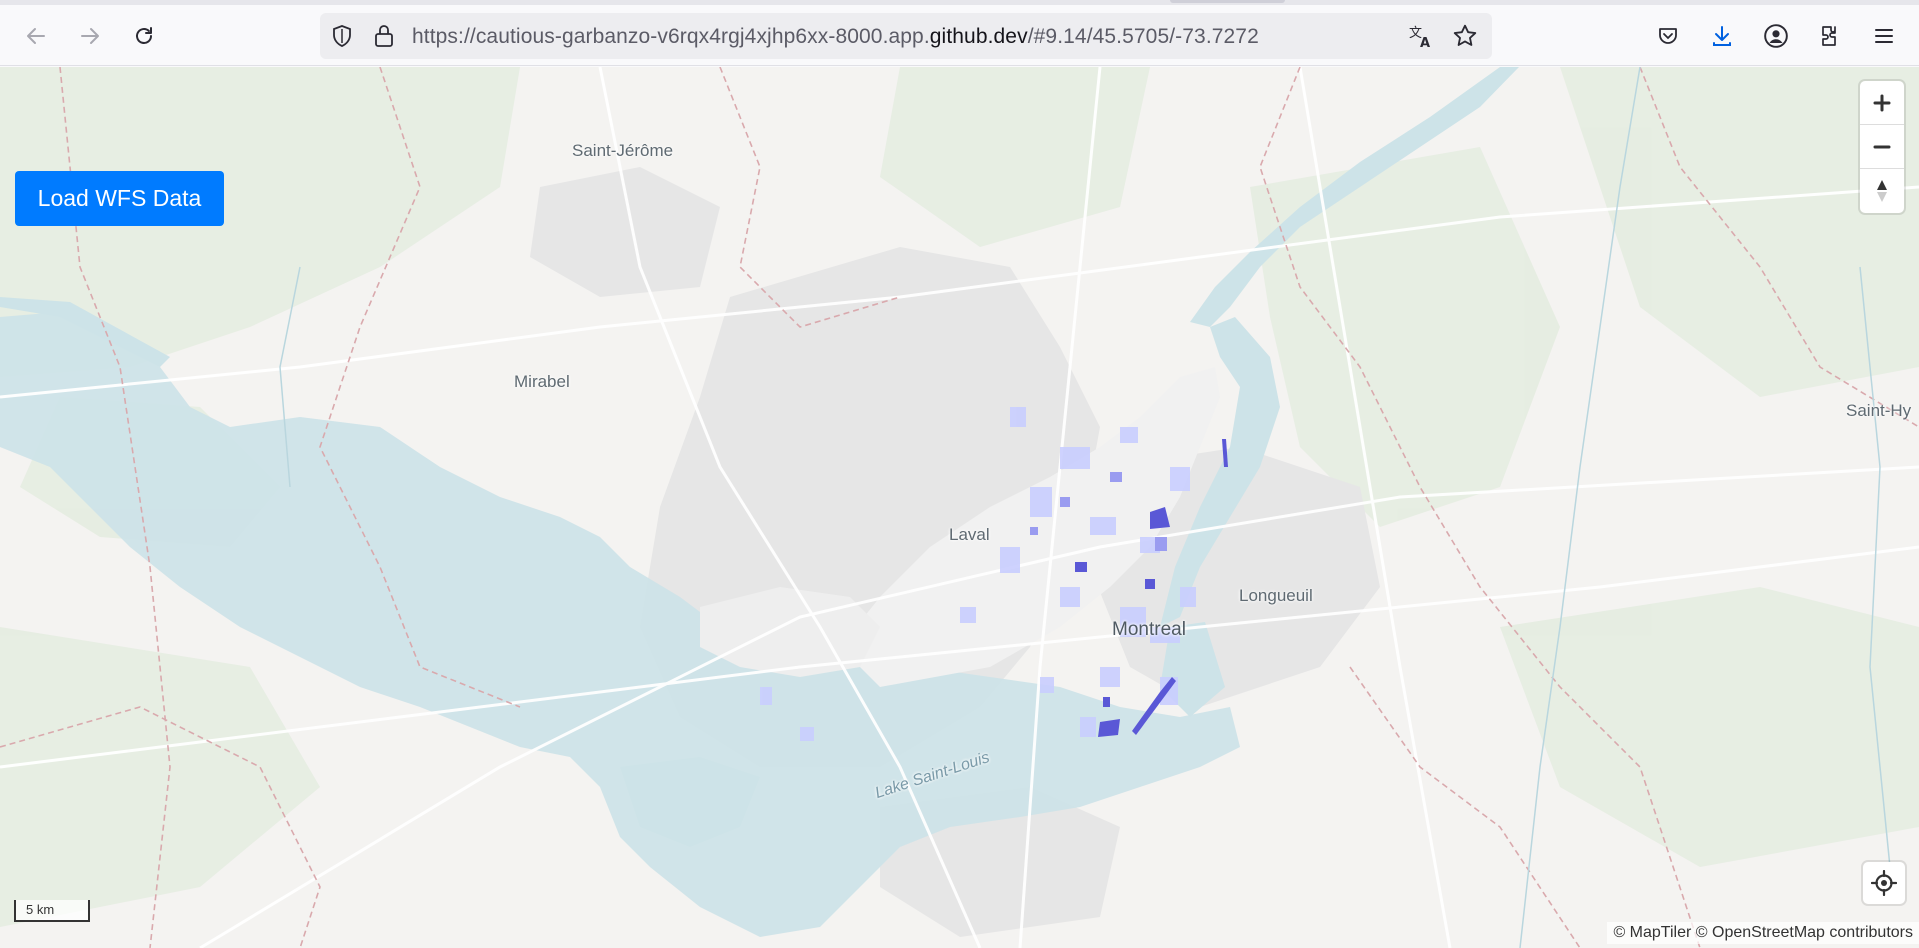  What do you see at coordinates (1776, 36) in the screenshot?
I see `account-icon` at bounding box center [1776, 36].